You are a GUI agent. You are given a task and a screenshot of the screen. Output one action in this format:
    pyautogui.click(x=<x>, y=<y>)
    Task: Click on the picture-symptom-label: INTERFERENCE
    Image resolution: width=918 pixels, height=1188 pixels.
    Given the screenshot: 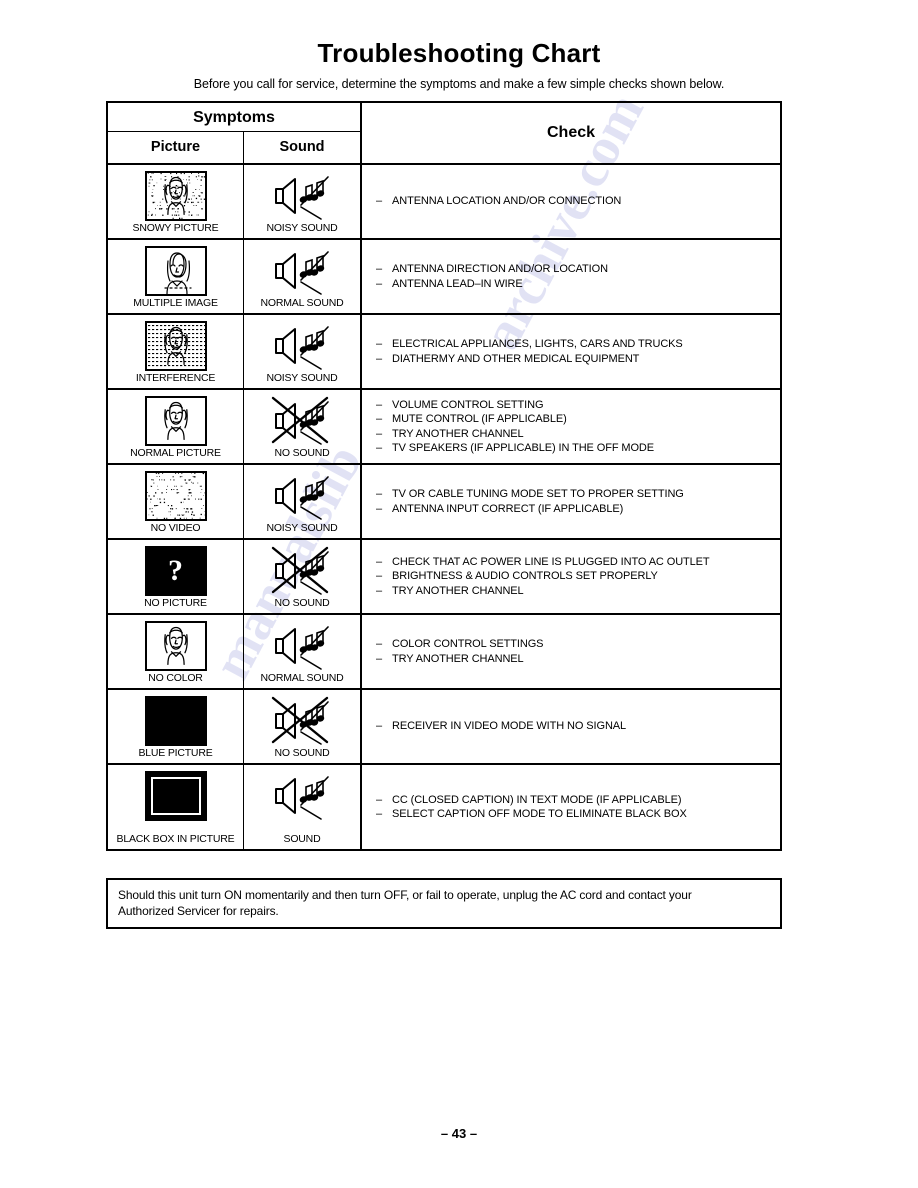 What is the action you would take?
    pyautogui.click(x=175, y=378)
    